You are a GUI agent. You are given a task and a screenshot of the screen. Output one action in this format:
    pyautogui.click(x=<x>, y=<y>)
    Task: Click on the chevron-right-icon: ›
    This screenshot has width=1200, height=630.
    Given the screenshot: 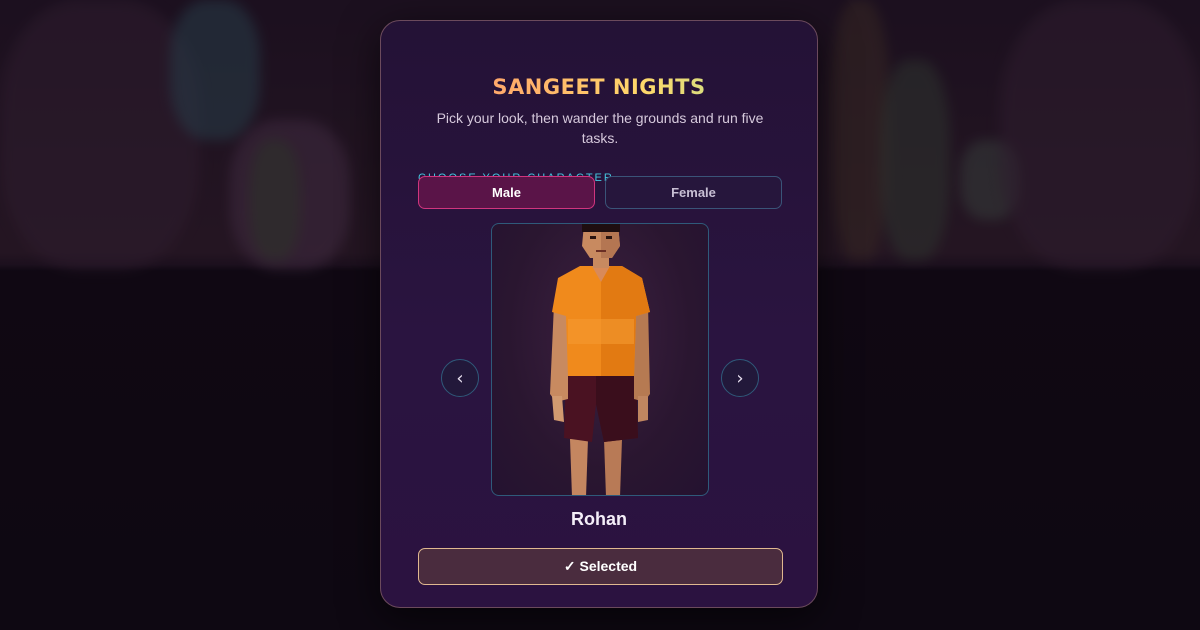 What is the action you would take?
    pyautogui.click(x=740, y=378)
    